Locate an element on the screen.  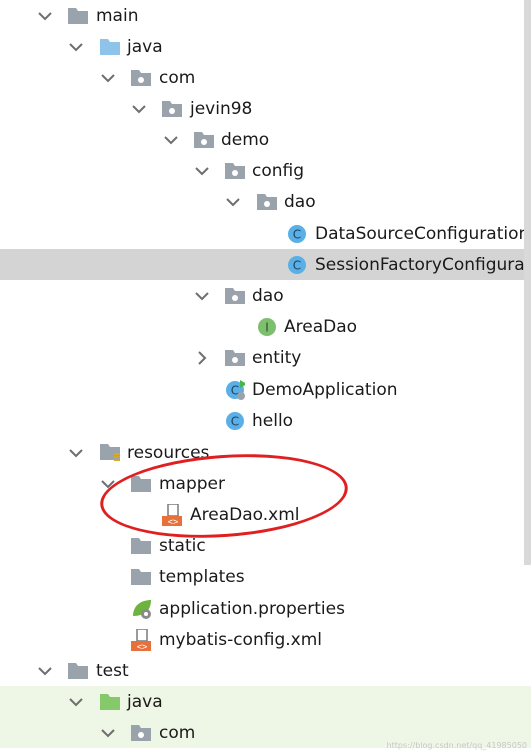
tree-node-entity: entity is located at coordinates (265, 357).